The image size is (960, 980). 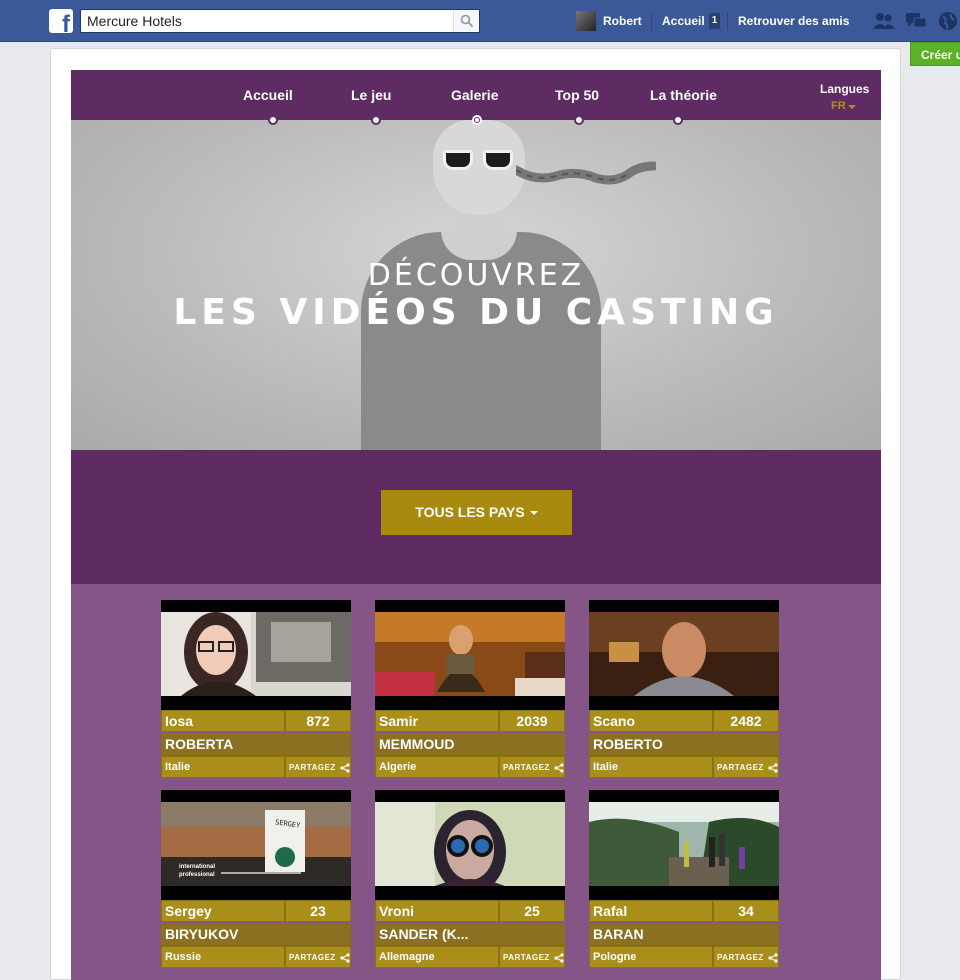 What do you see at coordinates (407, 957) in the screenshot?
I see `country: Allemagne` at bounding box center [407, 957].